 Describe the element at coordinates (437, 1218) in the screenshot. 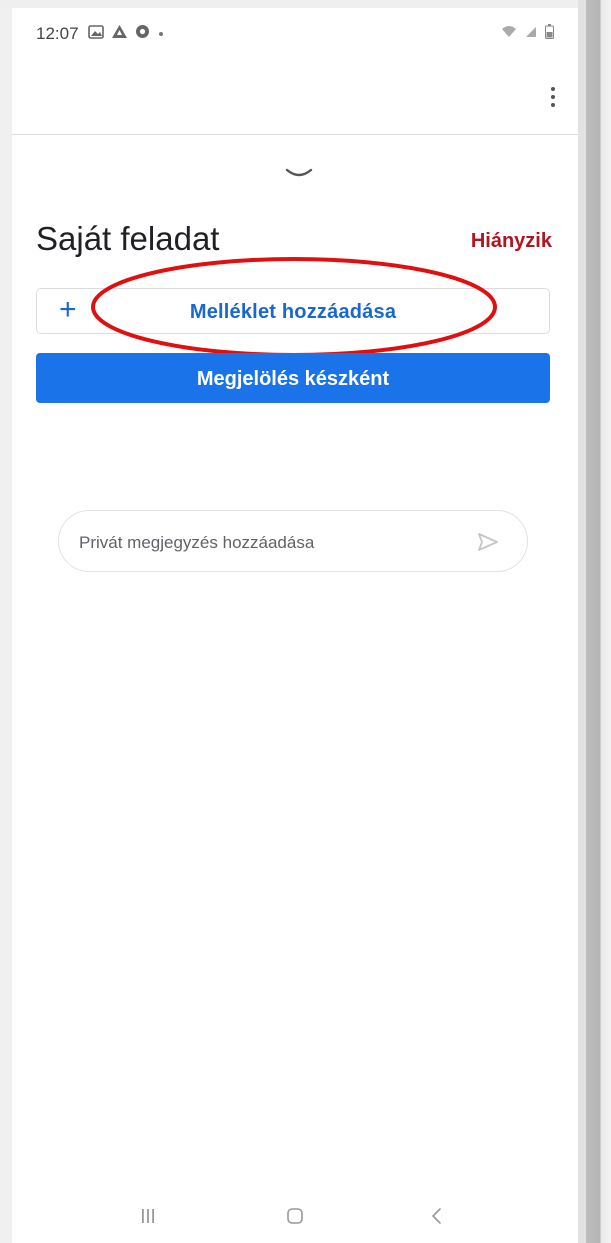

I see `back-icon` at that location.